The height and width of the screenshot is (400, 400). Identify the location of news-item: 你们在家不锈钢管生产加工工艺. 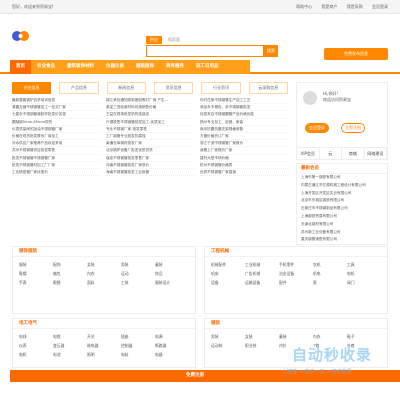
(244, 101).